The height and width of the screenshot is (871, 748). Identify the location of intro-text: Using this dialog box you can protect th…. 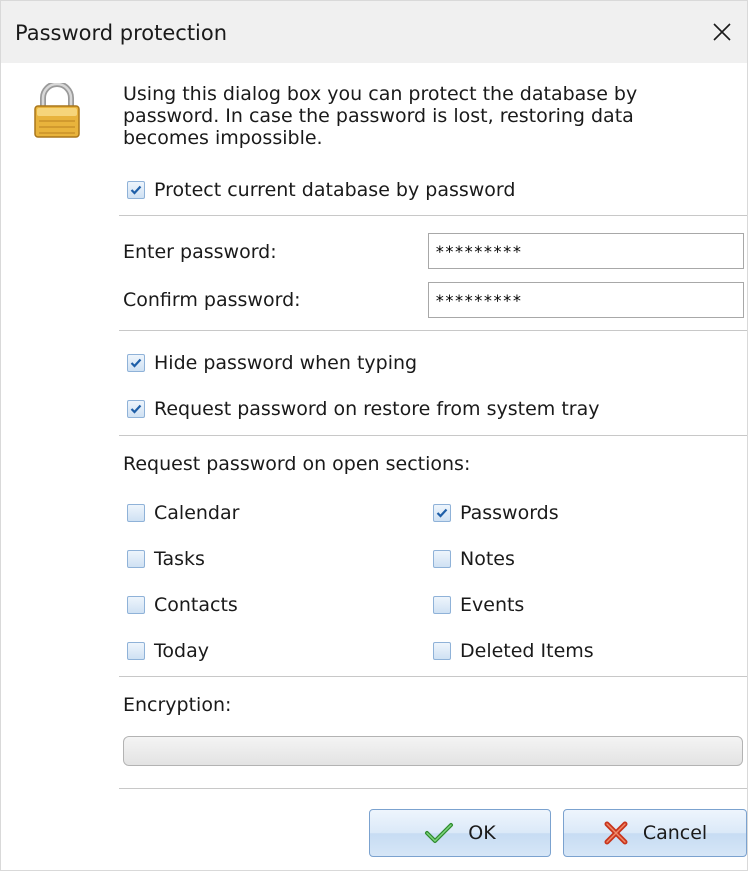
(380, 116).